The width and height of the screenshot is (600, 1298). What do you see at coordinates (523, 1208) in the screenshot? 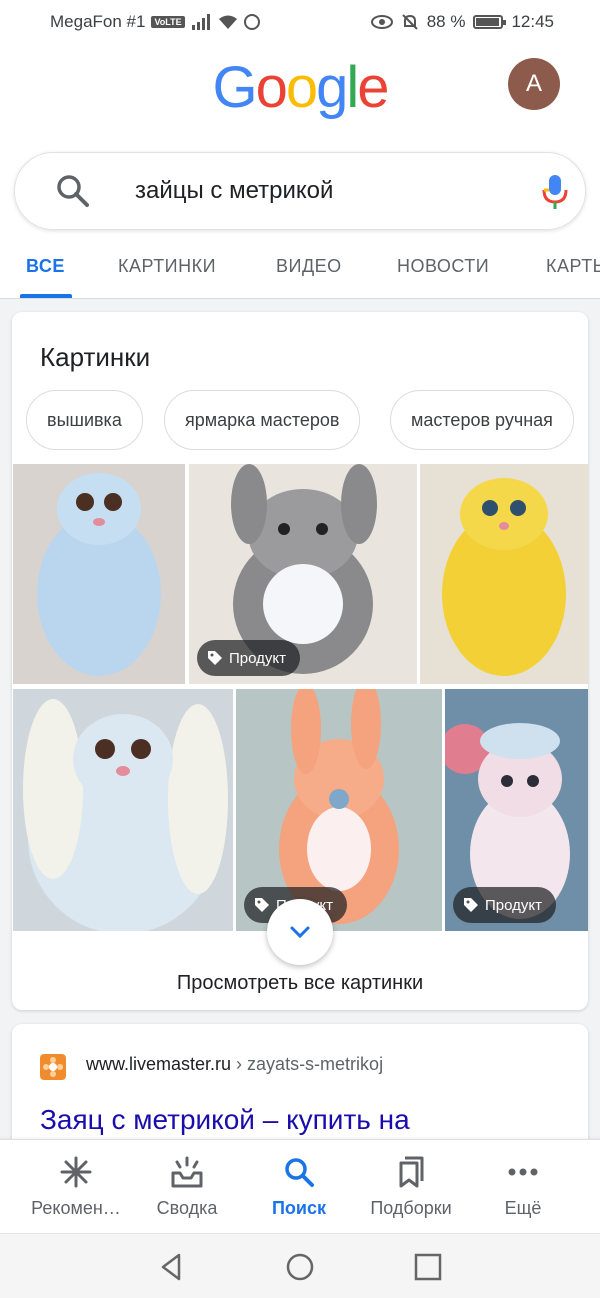
I see `nav-label: Ещё` at bounding box center [523, 1208].